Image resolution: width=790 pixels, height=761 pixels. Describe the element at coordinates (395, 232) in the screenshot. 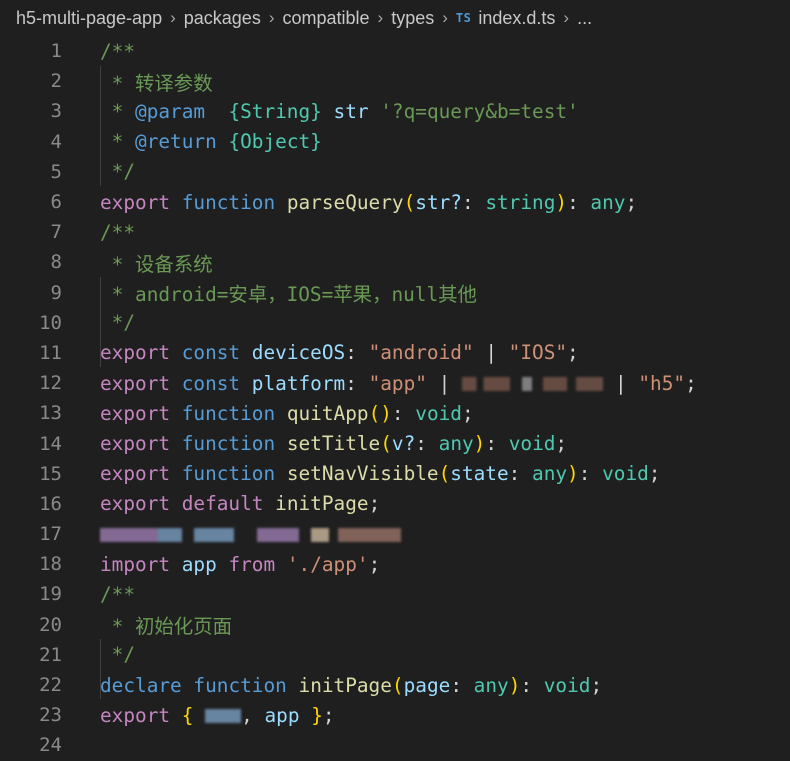

I see `code-line: 7 /**` at that location.